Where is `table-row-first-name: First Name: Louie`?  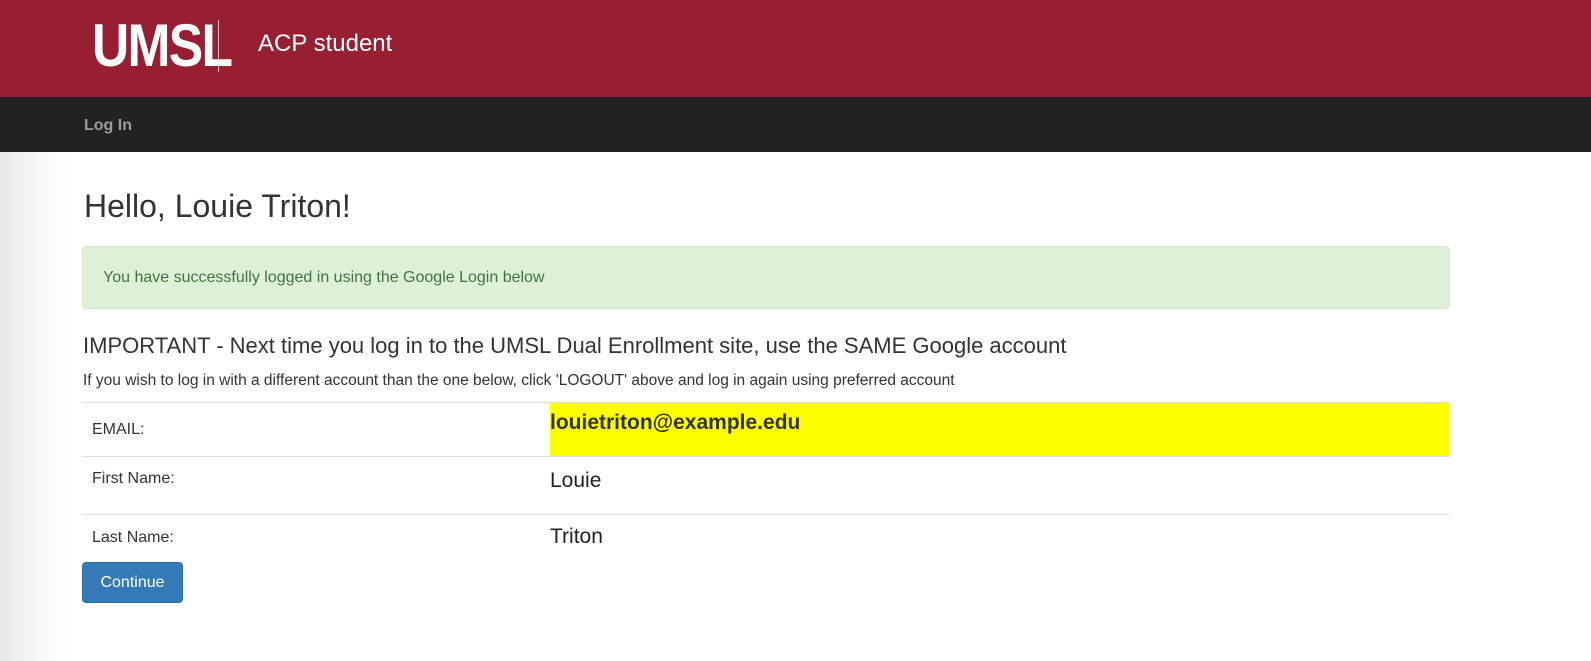 table-row-first-name: First Name: Louie is located at coordinates (766, 485).